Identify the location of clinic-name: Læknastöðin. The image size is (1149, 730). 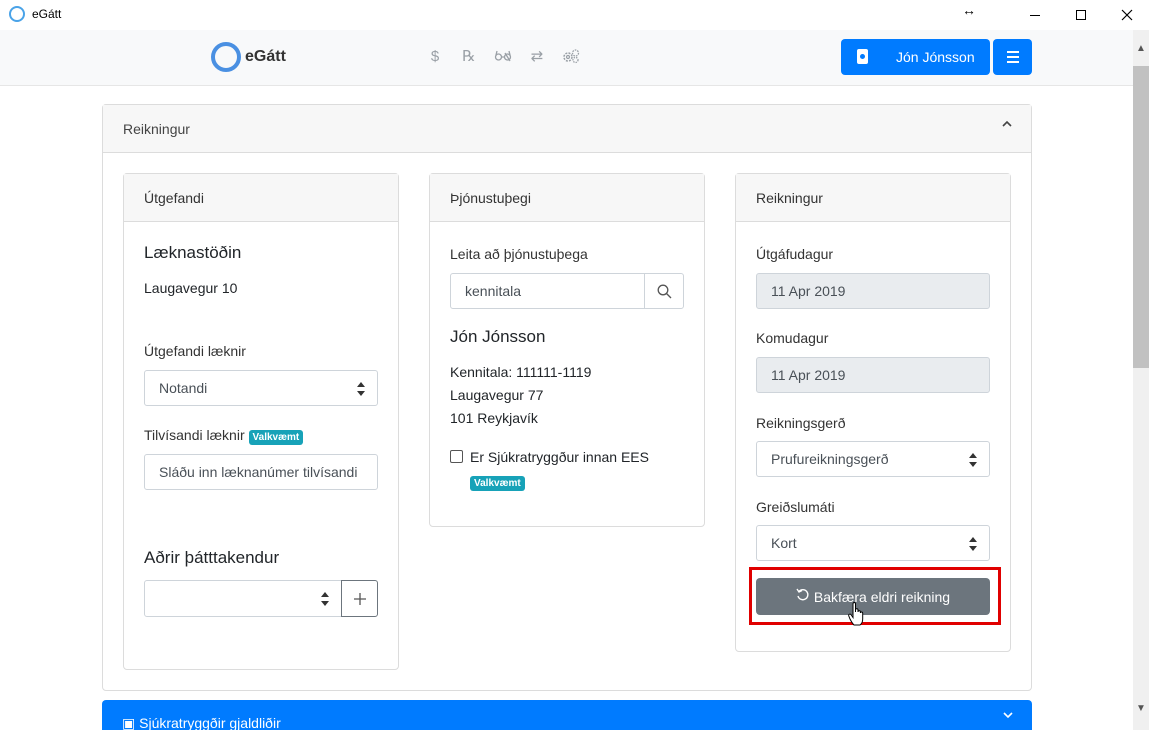
(193, 252).